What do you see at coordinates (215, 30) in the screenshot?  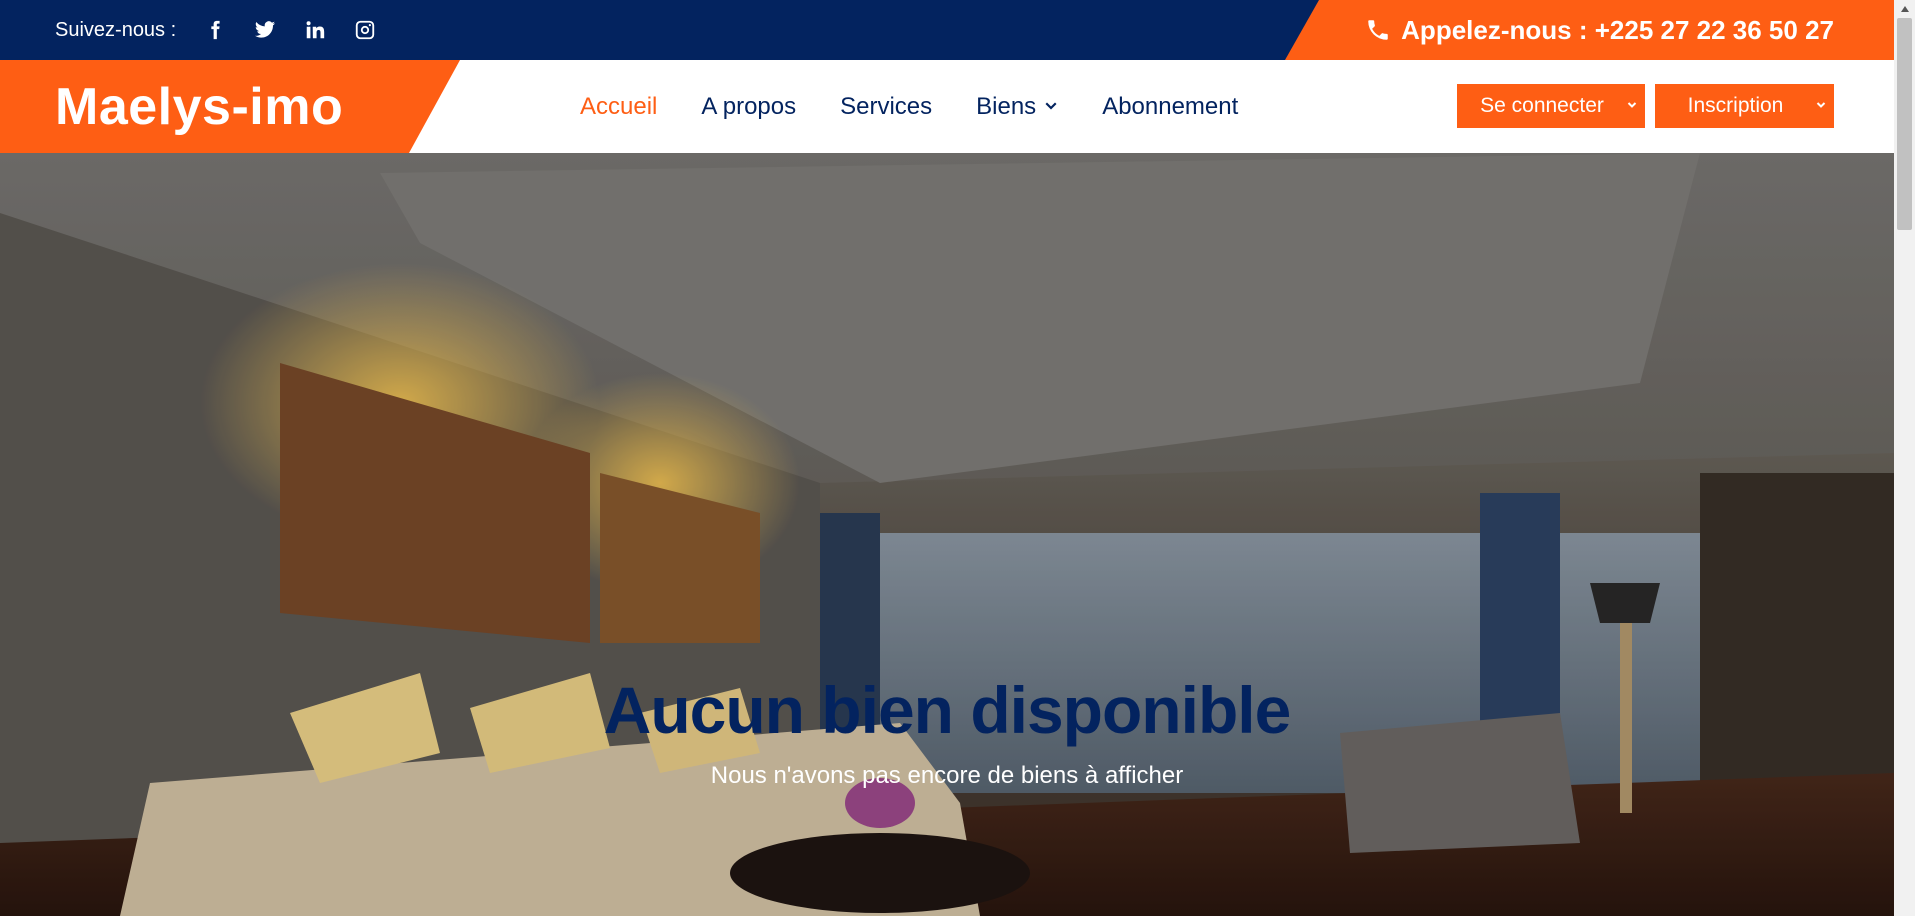 I see `facebook-icon` at bounding box center [215, 30].